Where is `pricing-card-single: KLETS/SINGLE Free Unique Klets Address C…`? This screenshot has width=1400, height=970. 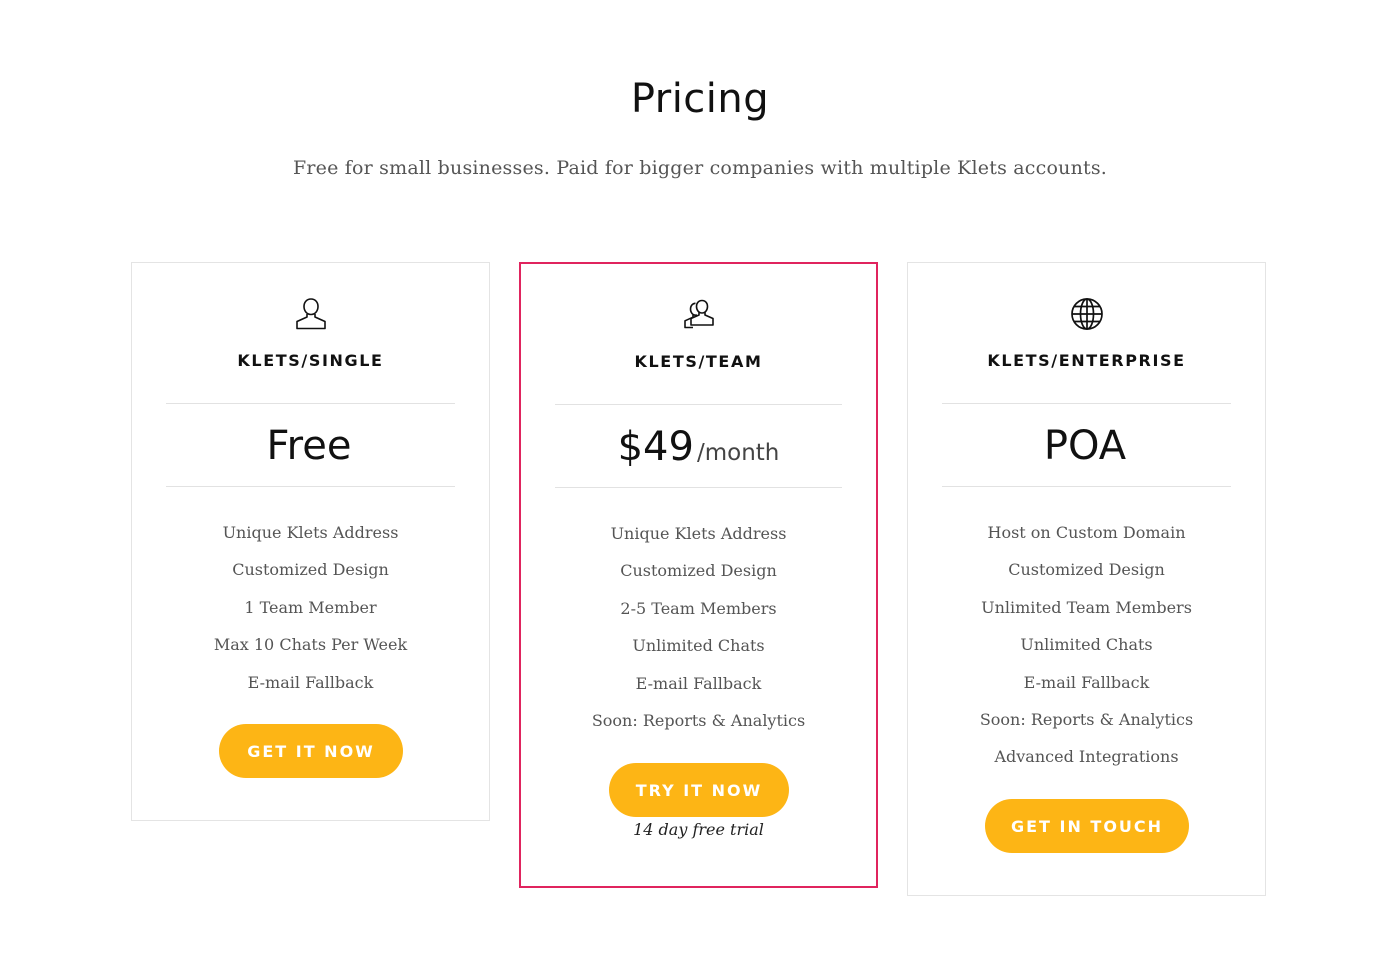 pricing-card-single: KLETS/SINGLE Free Unique Klets Address C… is located at coordinates (310, 541).